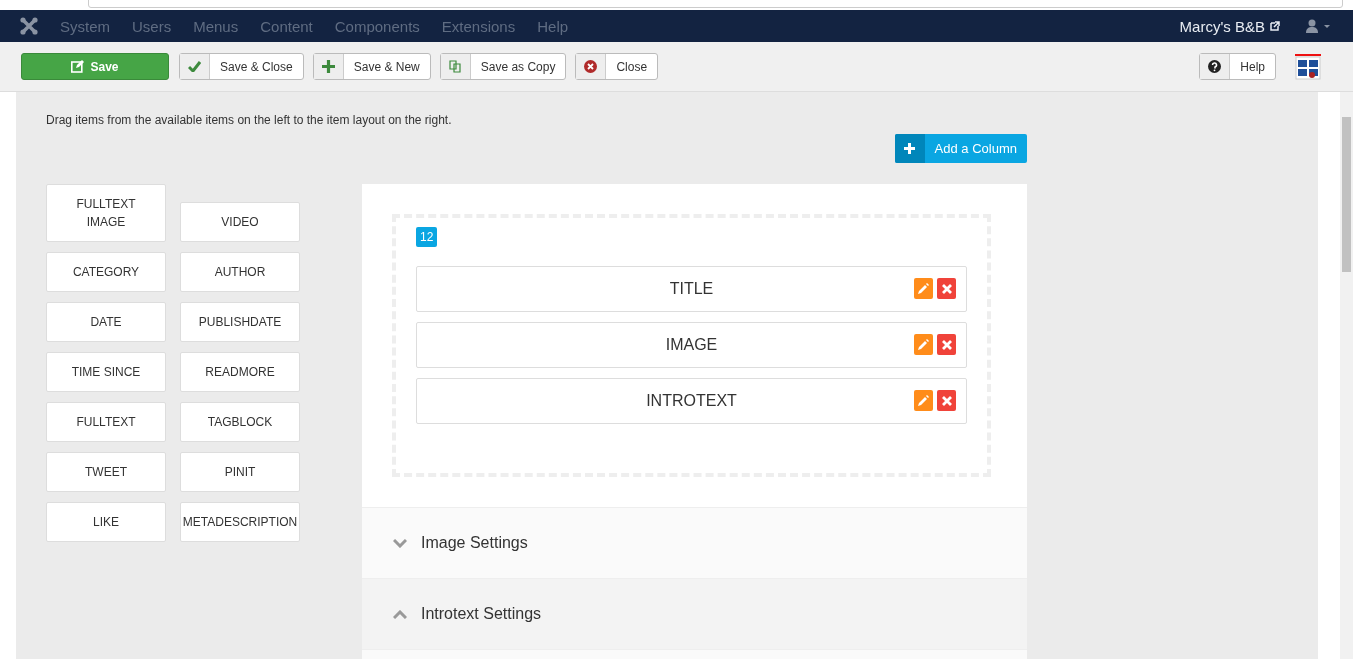 The image size is (1353, 659). I want to click on toolbar-button: Save as Copy, so click(503, 66).